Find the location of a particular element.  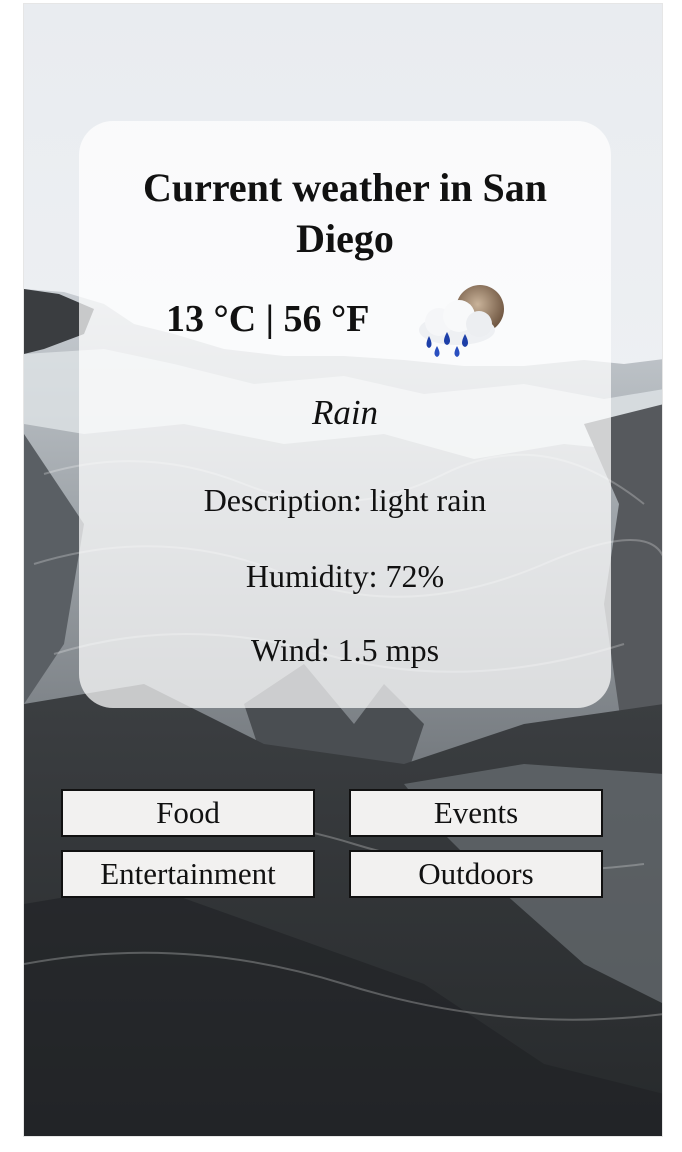

temperature-text: 13 °C | 56 °F is located at coordinates (268, 319).